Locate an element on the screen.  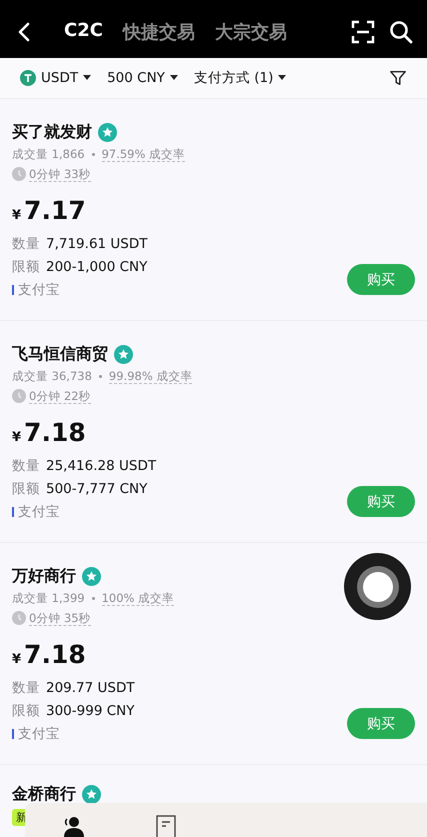
back-icon is located at coordinates (24, 32).